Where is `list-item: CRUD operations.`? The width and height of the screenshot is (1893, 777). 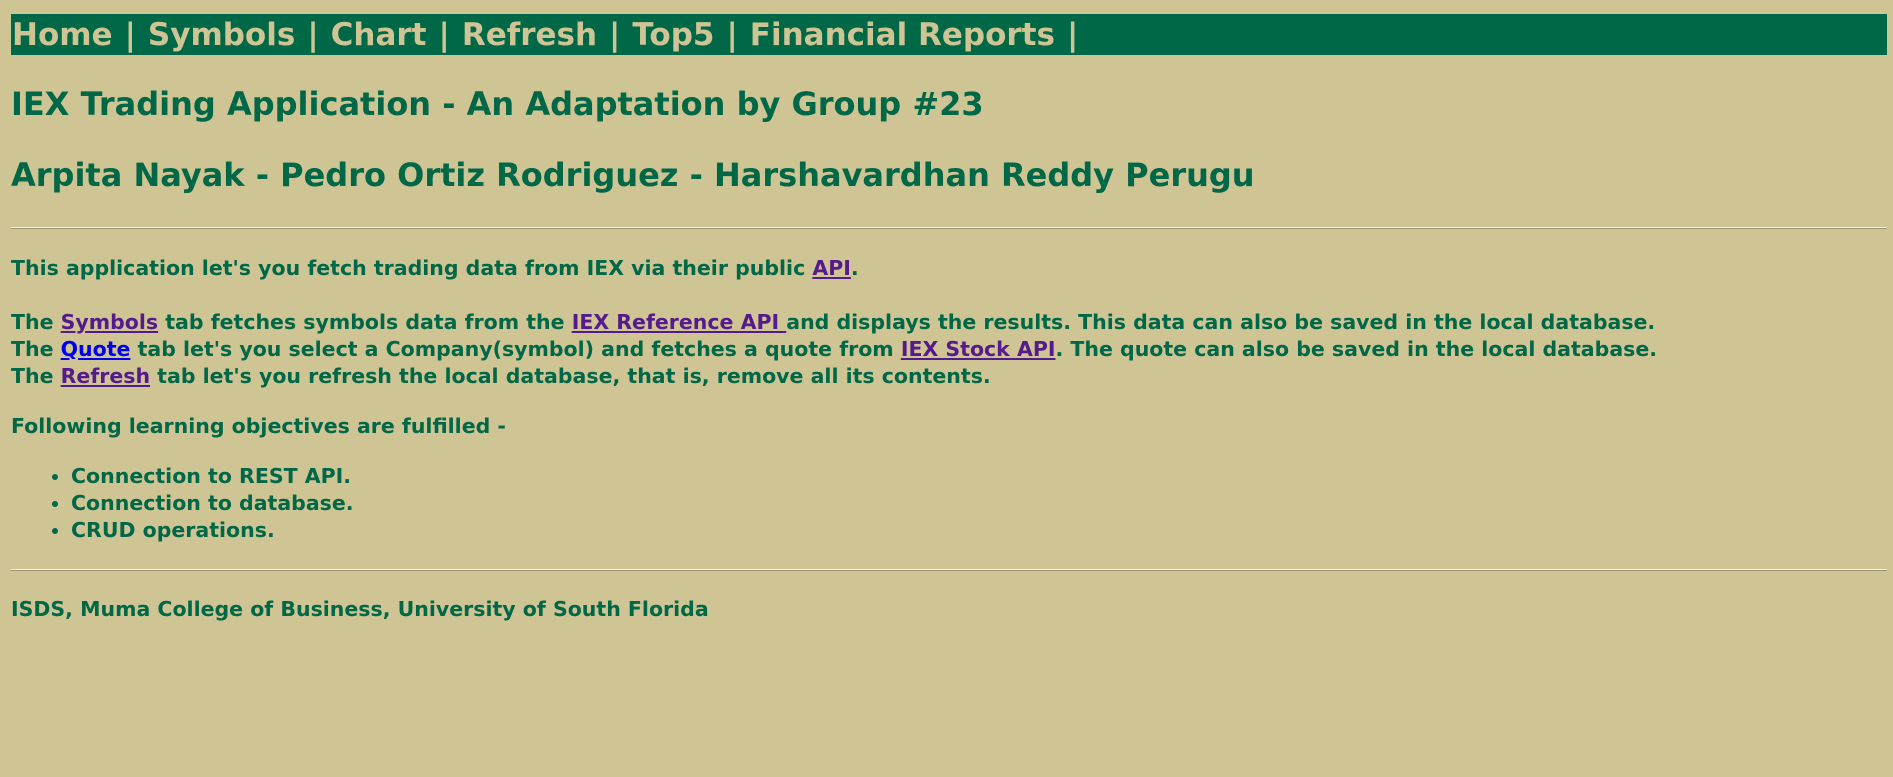 list-item: CRUD operations. is located at coordinates (212, 530).